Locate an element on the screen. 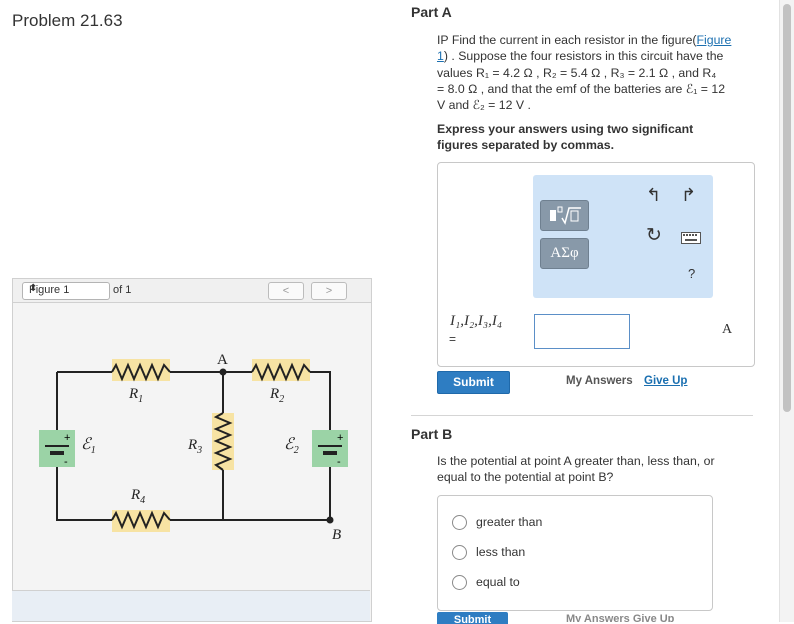 This screenshot has height=624, width=794. e1-plus-sign: + is located at coordinates (67, 438).